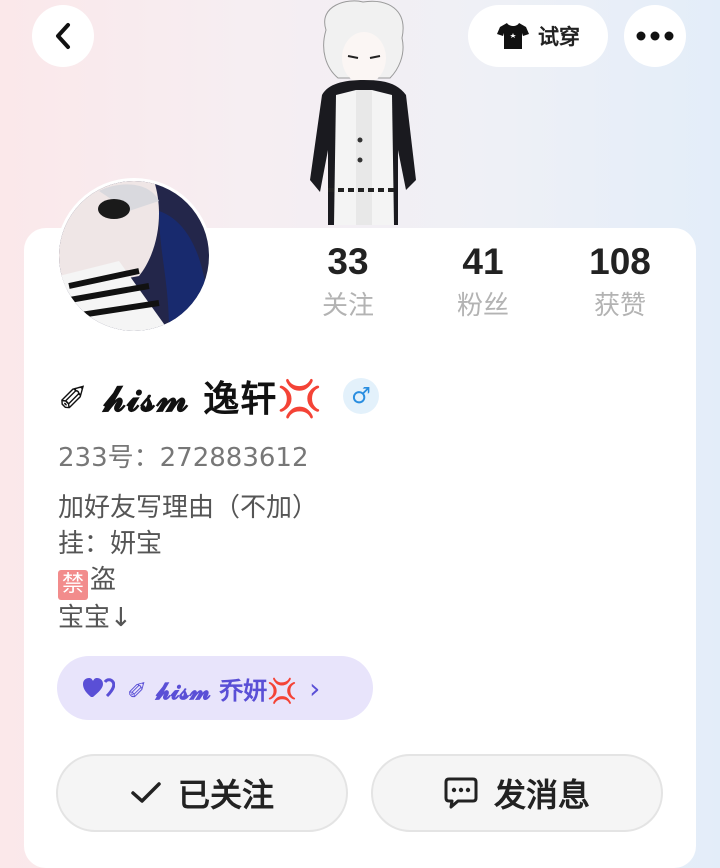 The image size is (720, 868). I want to click on send-message-button: 发消息, so click(517, 793).